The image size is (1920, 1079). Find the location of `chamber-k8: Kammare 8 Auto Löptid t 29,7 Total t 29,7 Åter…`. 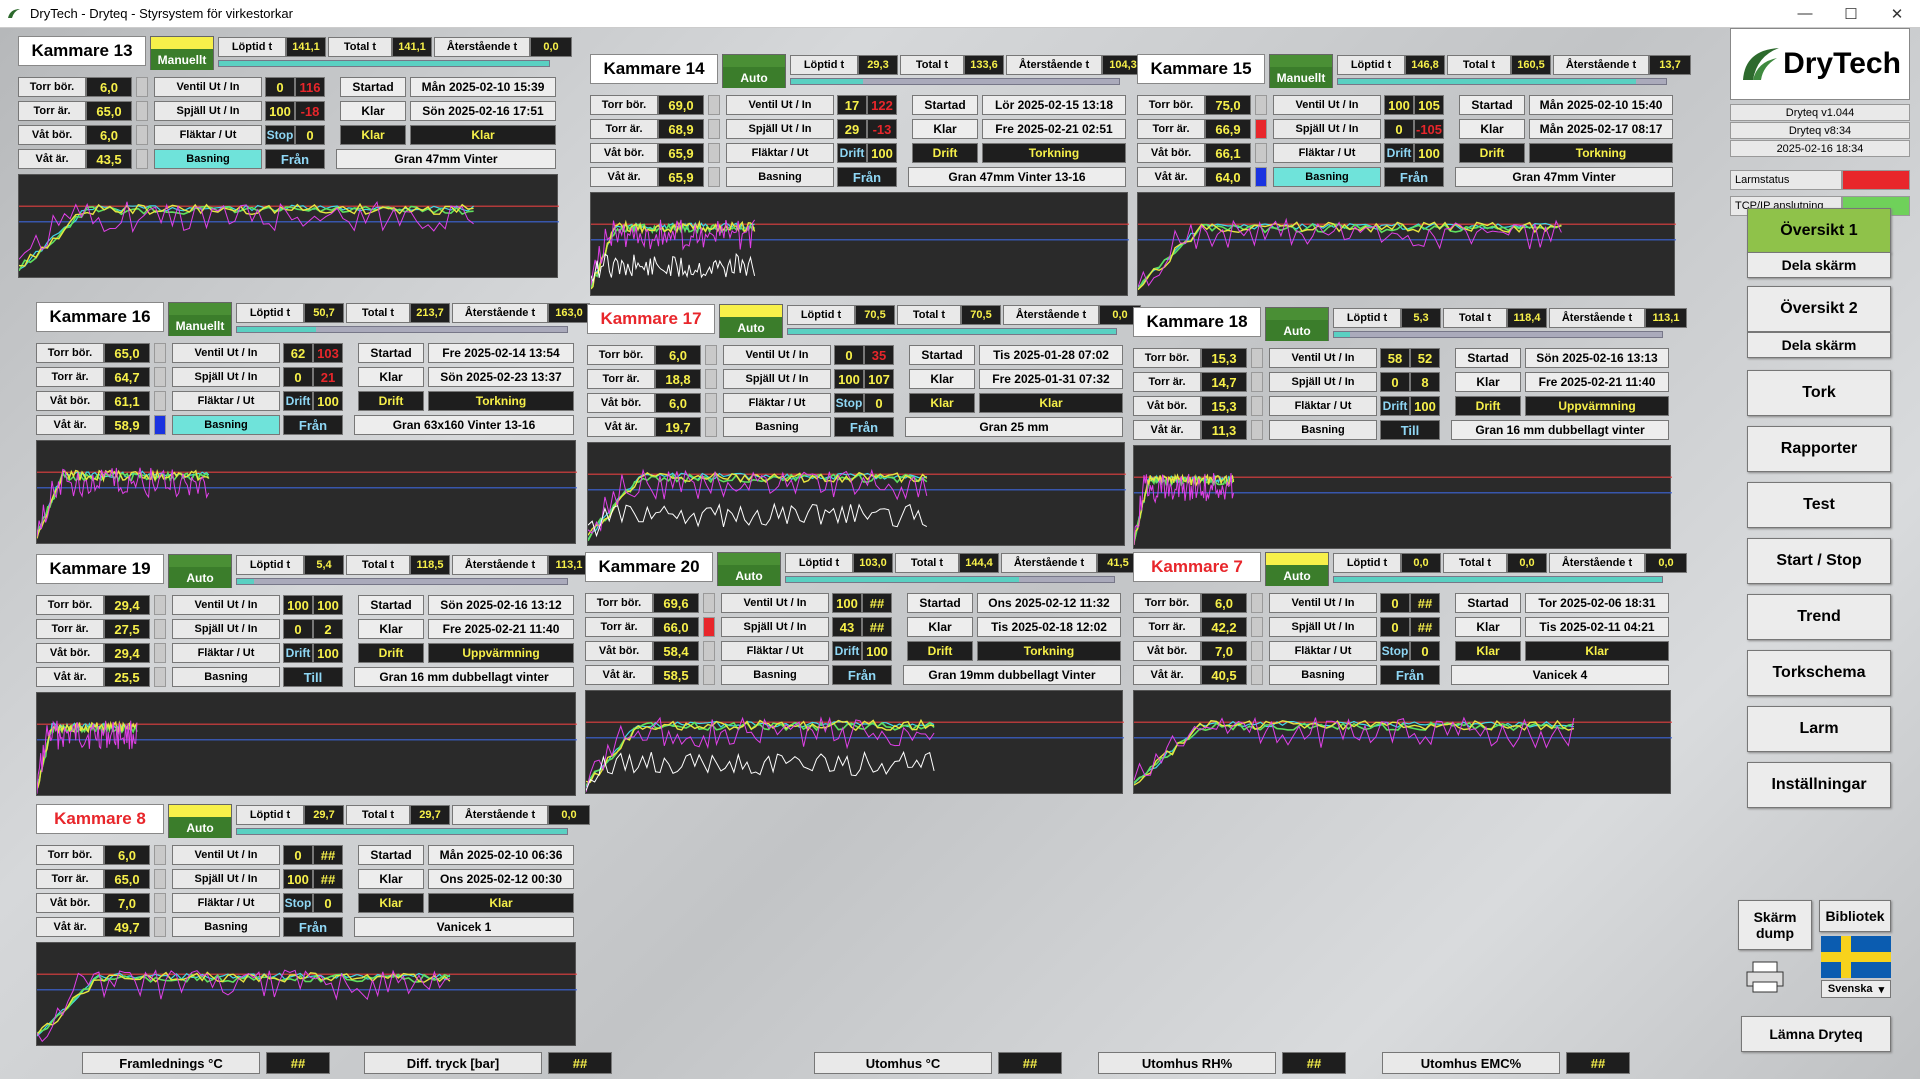

chamber-k8: Kammare 8 Auto Löptid t 29,7 Total t 29,7 Åter… is located at coordinates (313, 926).